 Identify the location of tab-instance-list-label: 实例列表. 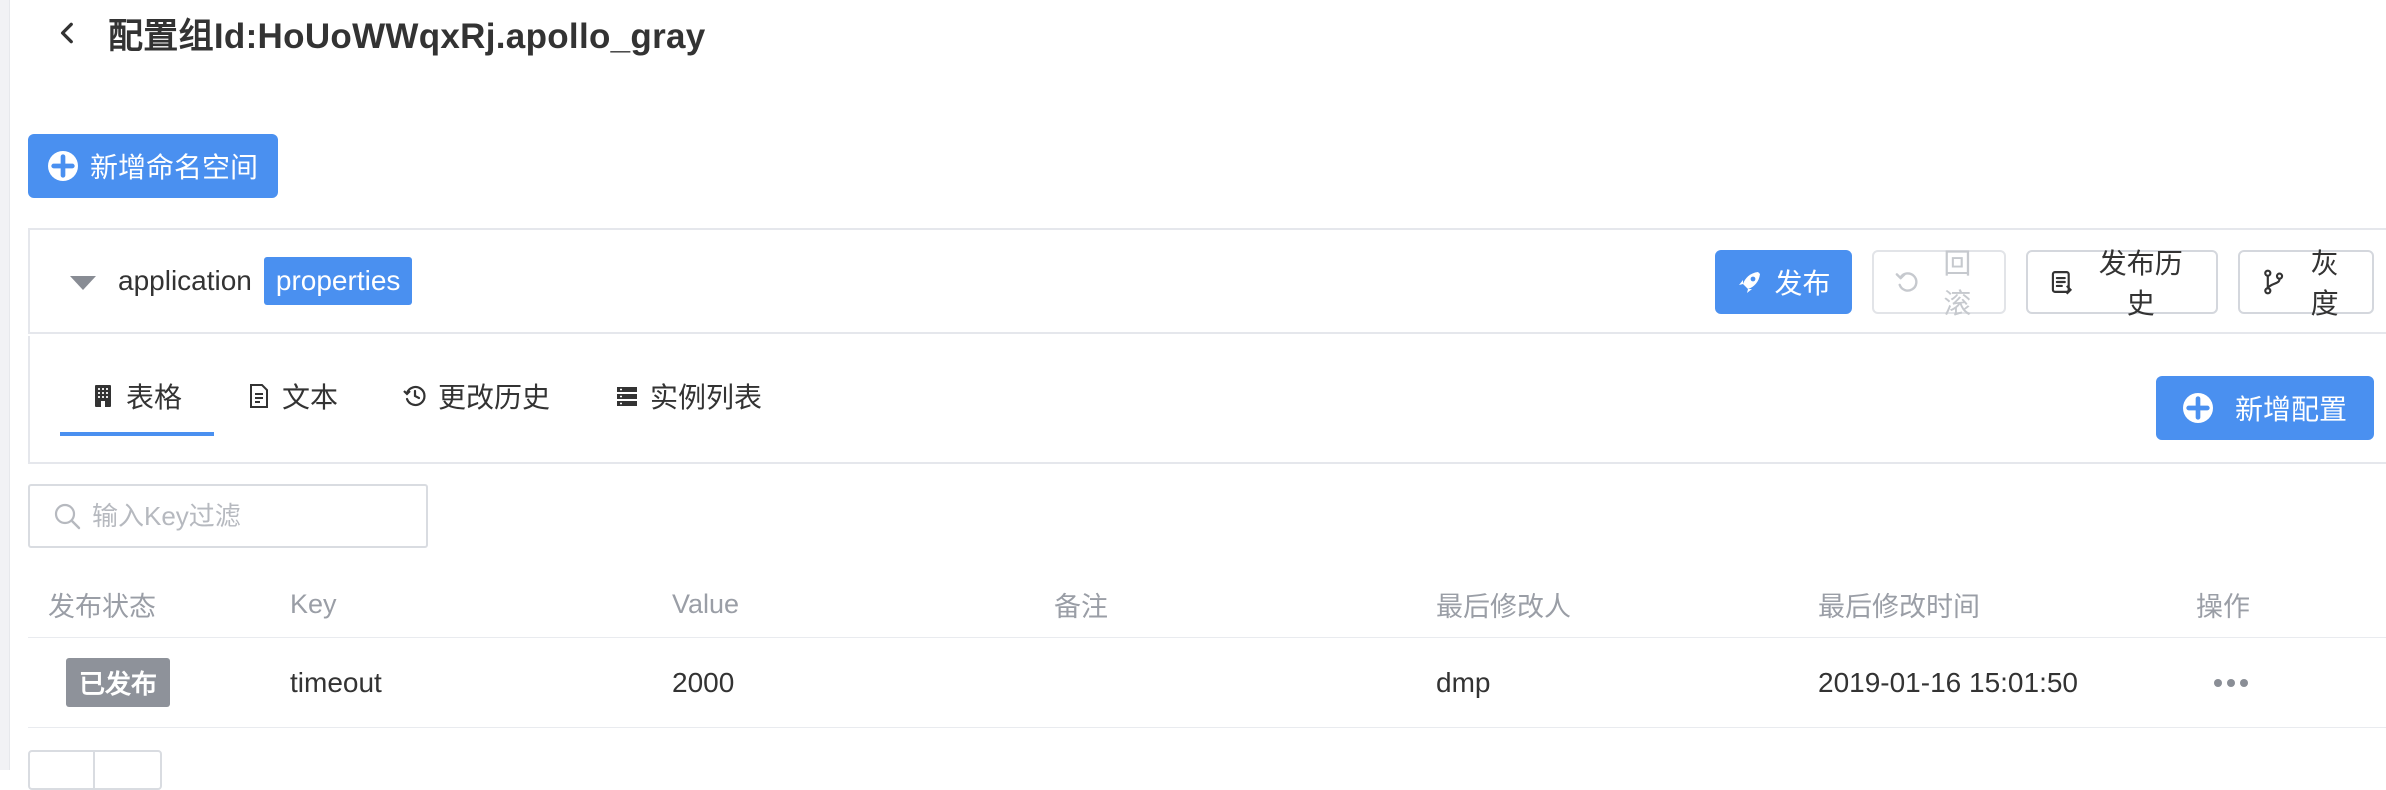
(706, 397).